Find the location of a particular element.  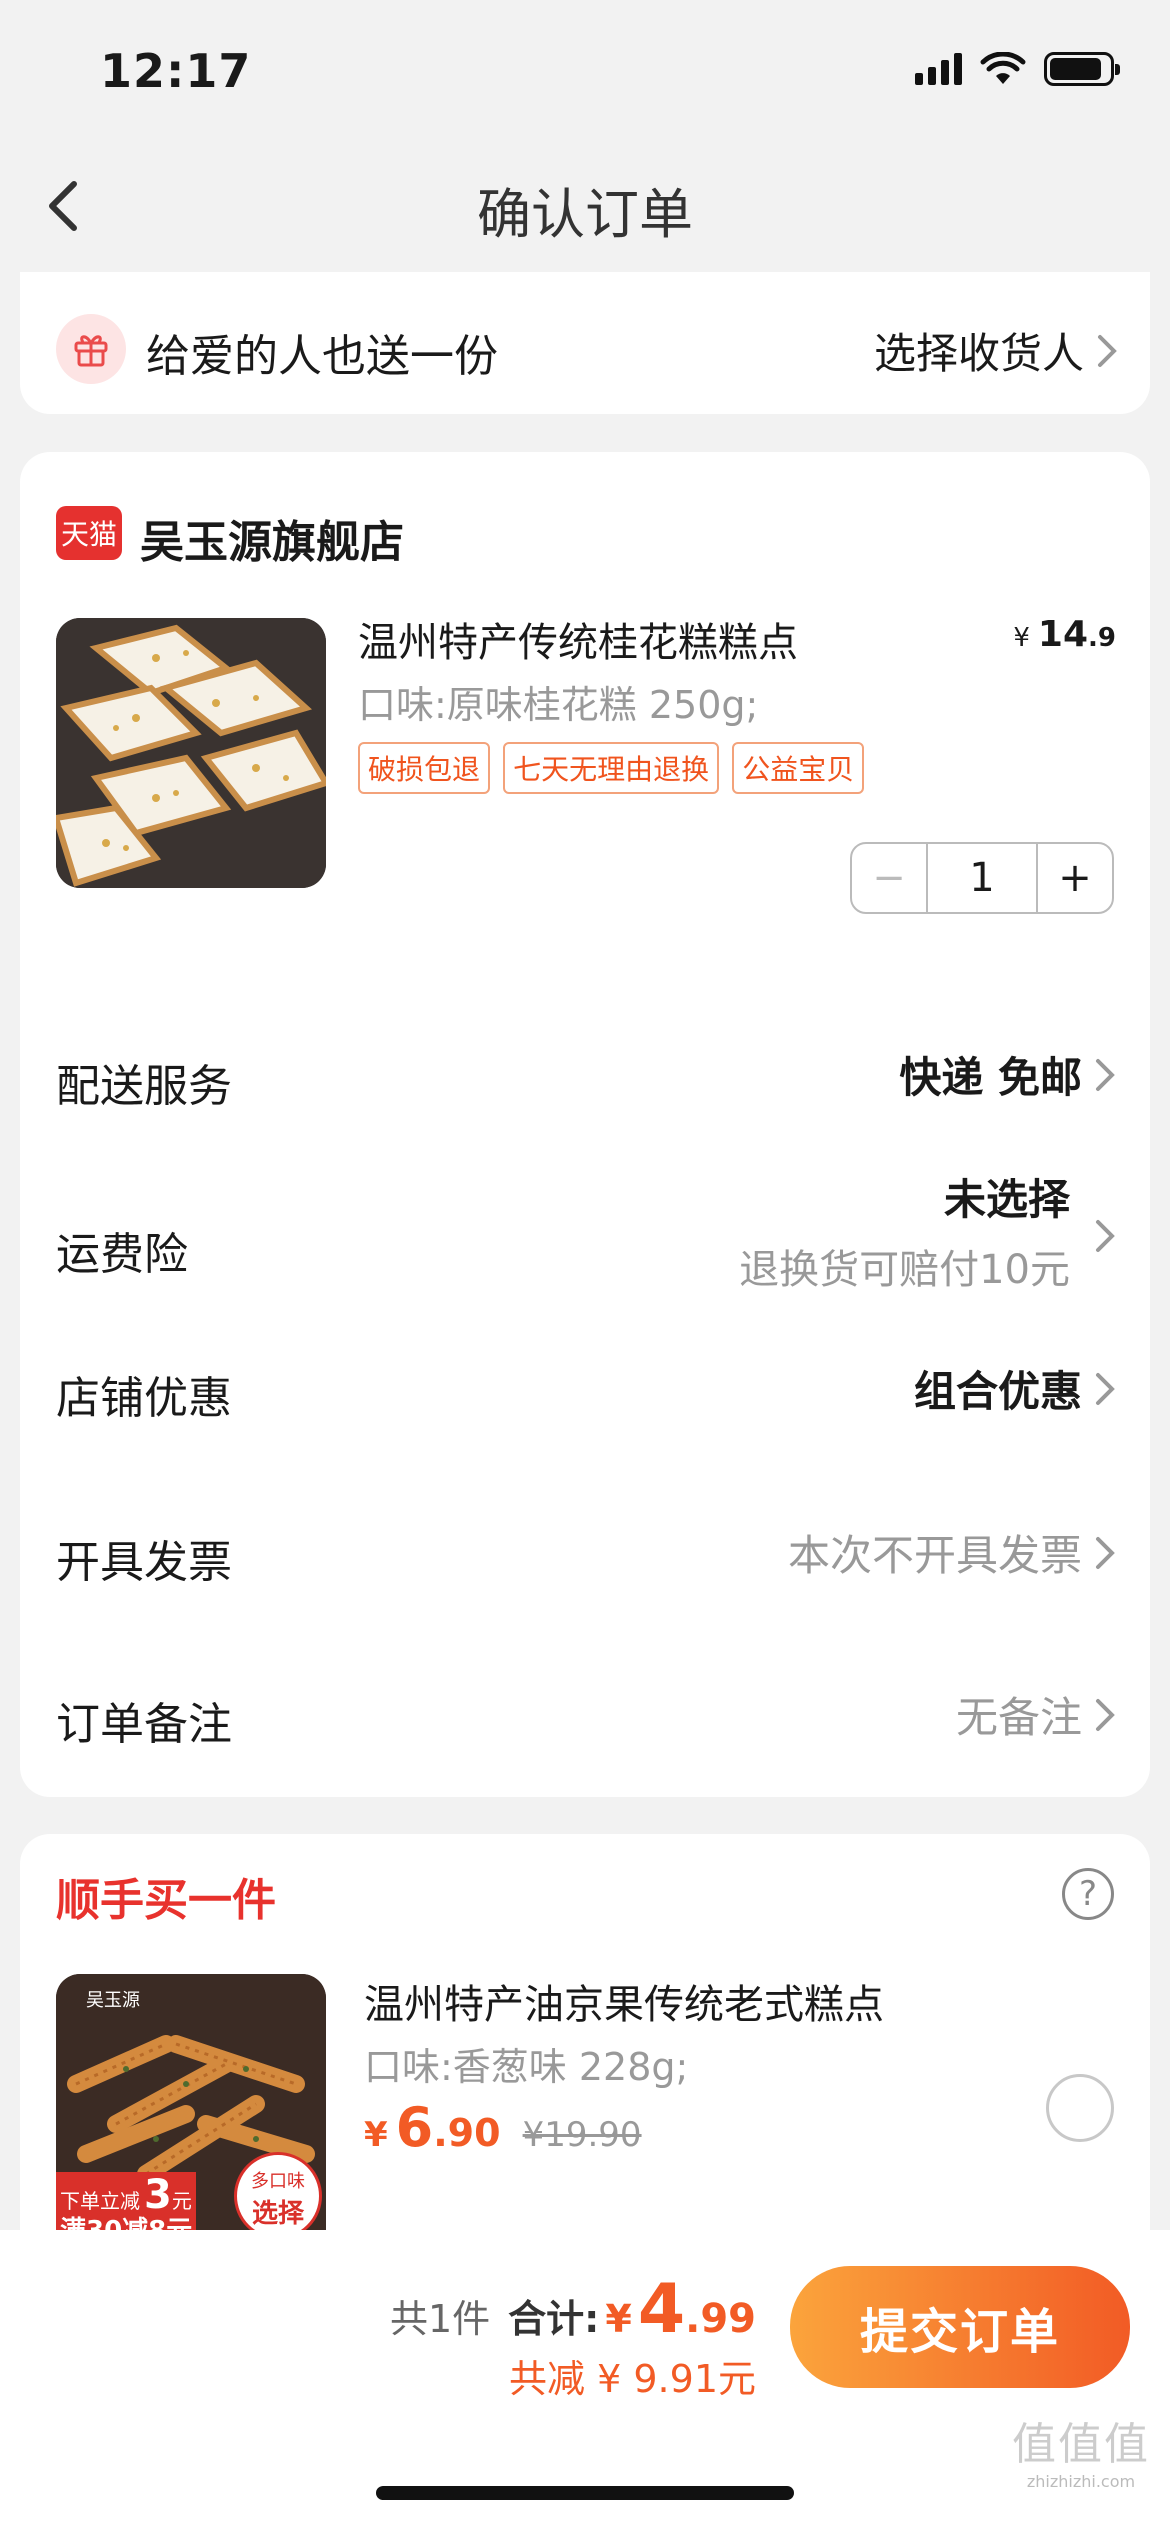

addon-image-badge: 多口味 选择 is located at coordinates (278, 2193).